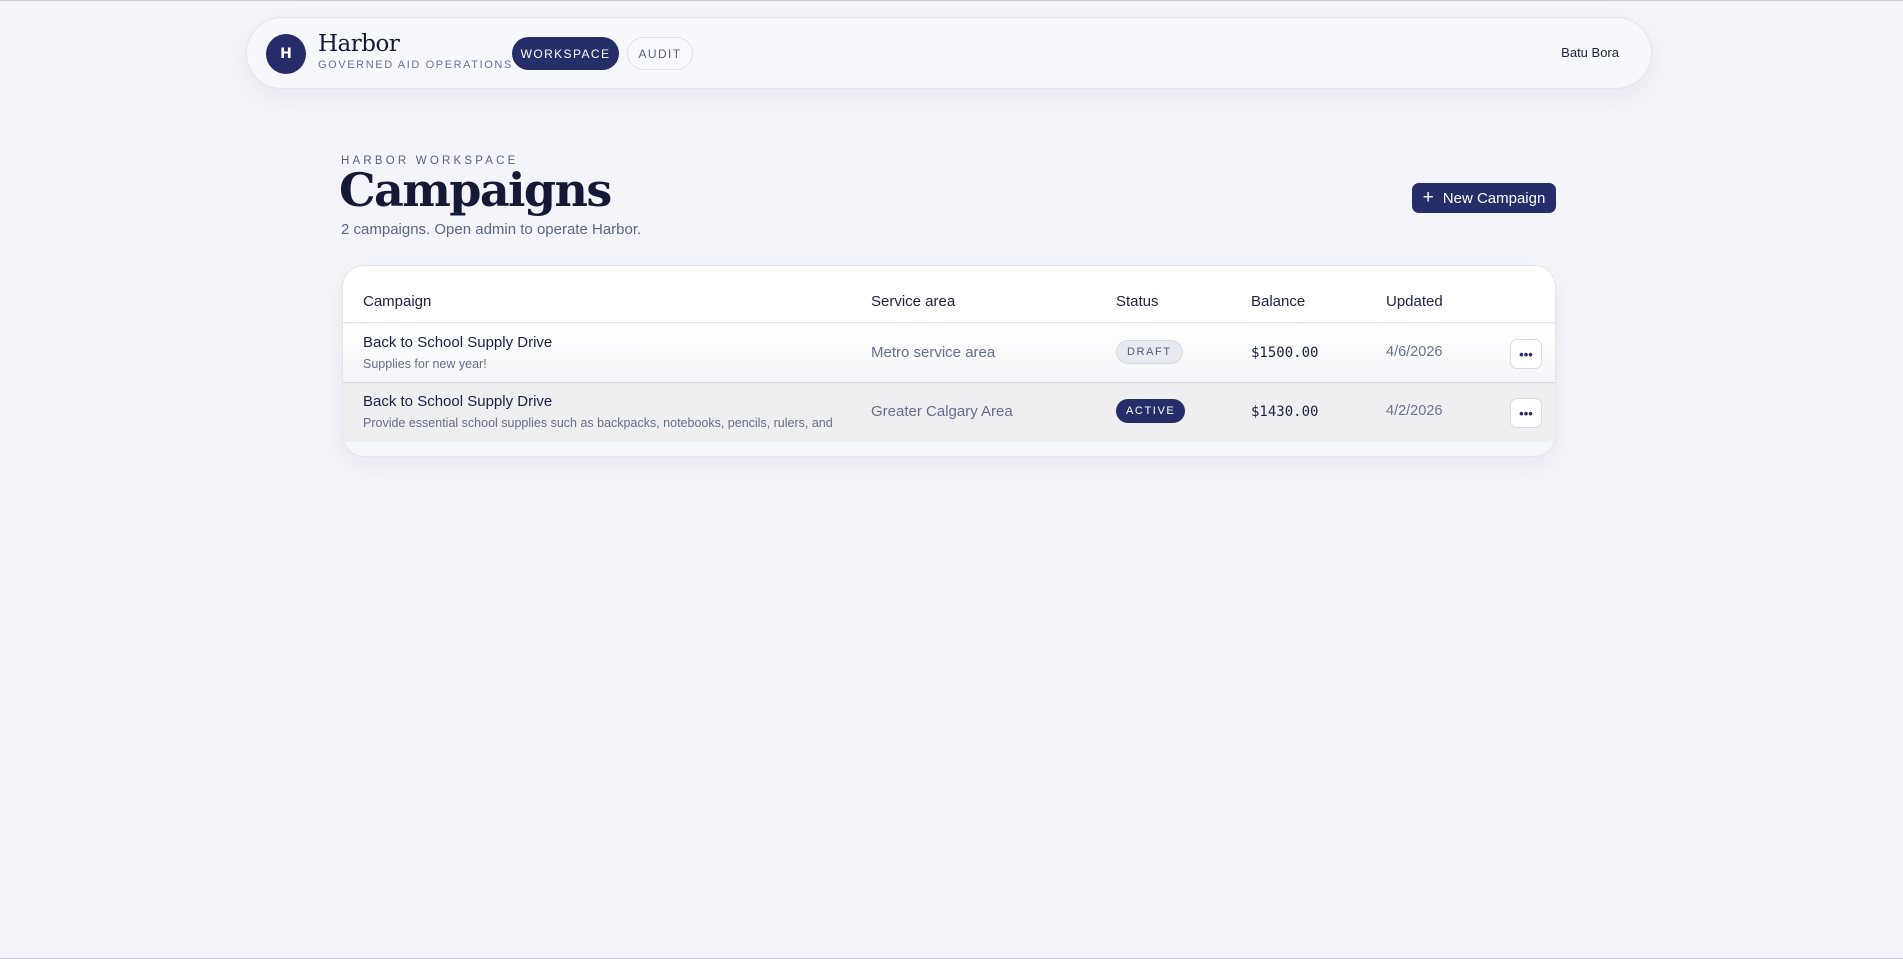 The image size is (1903, 959). What do you see at coordinates (1414, 411) in the screenshot?
I see `updated-date: 4/2/2026` at bounding box center [1414, 411].